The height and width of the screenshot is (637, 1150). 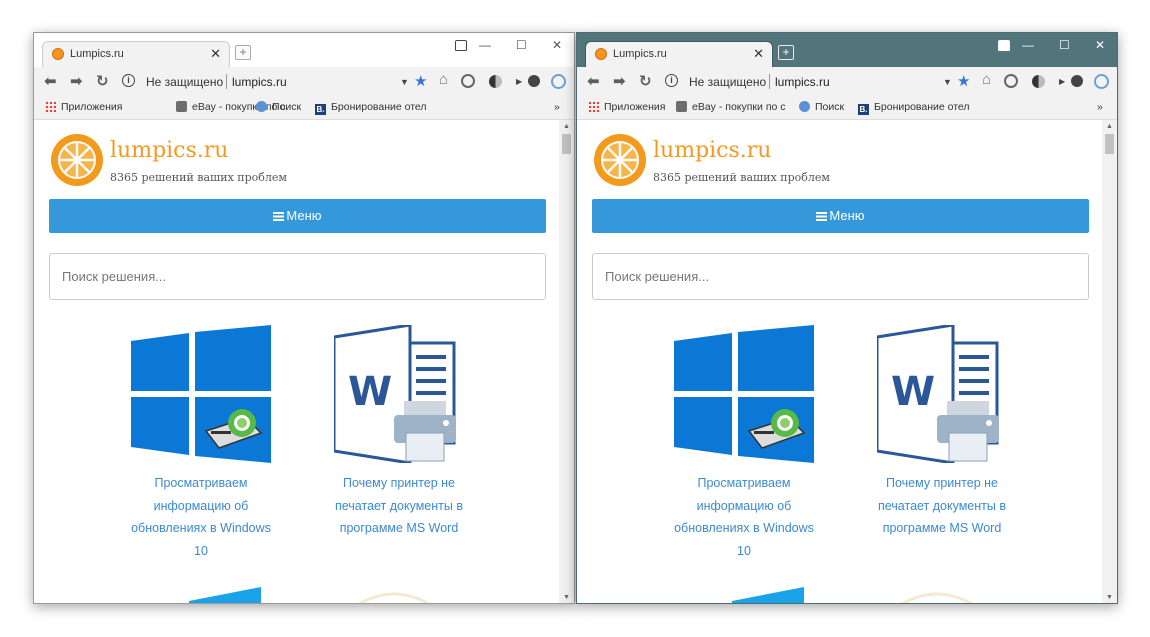 I want to click on booking-icon: B., so click(x=863, y=109).